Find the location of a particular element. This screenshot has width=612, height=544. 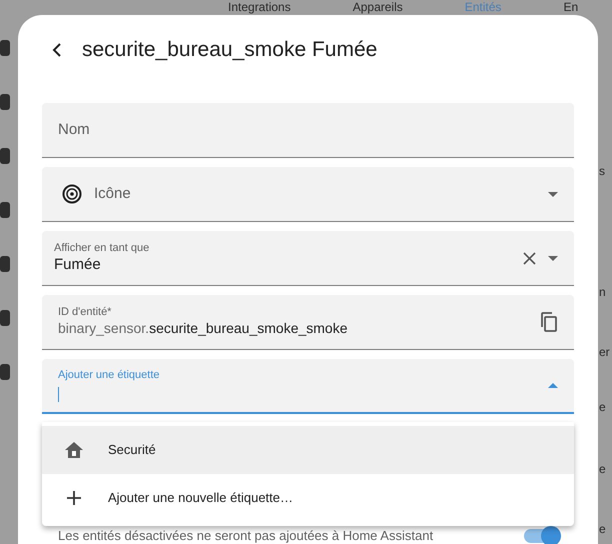

smoke-detector-icon is located at coordinates (72, 194).